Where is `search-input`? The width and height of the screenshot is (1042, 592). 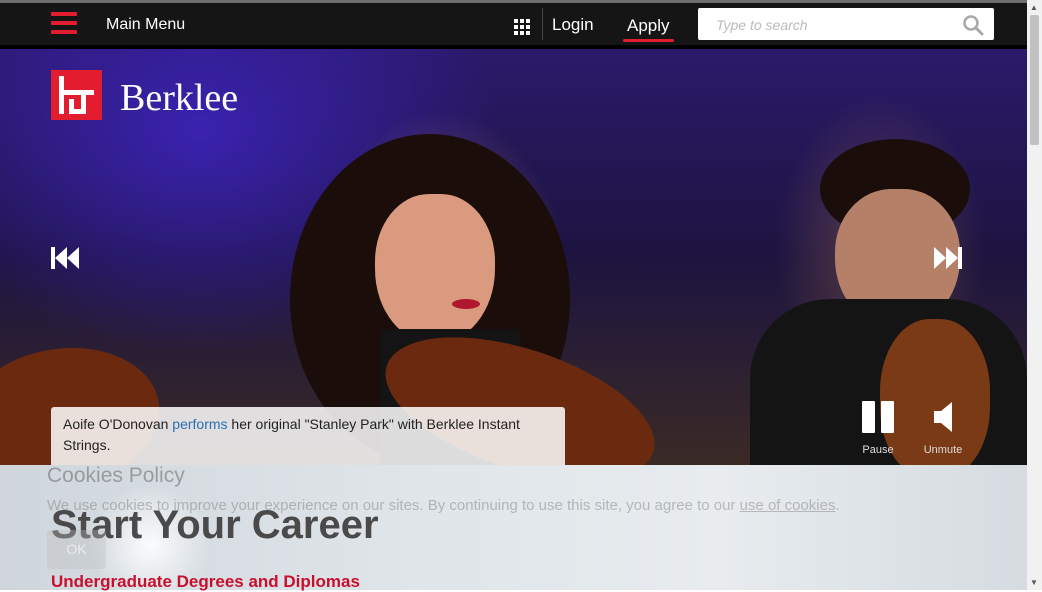 search-input is located at coordinates (831, 25).